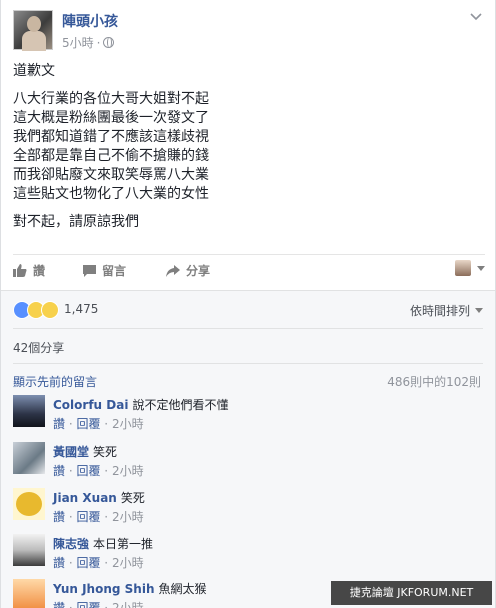 This screenshot has width=496, height=608. Describe the element at coordinates (38, 347) in the screenshot. I see `share-count: 42個分享` at that location.